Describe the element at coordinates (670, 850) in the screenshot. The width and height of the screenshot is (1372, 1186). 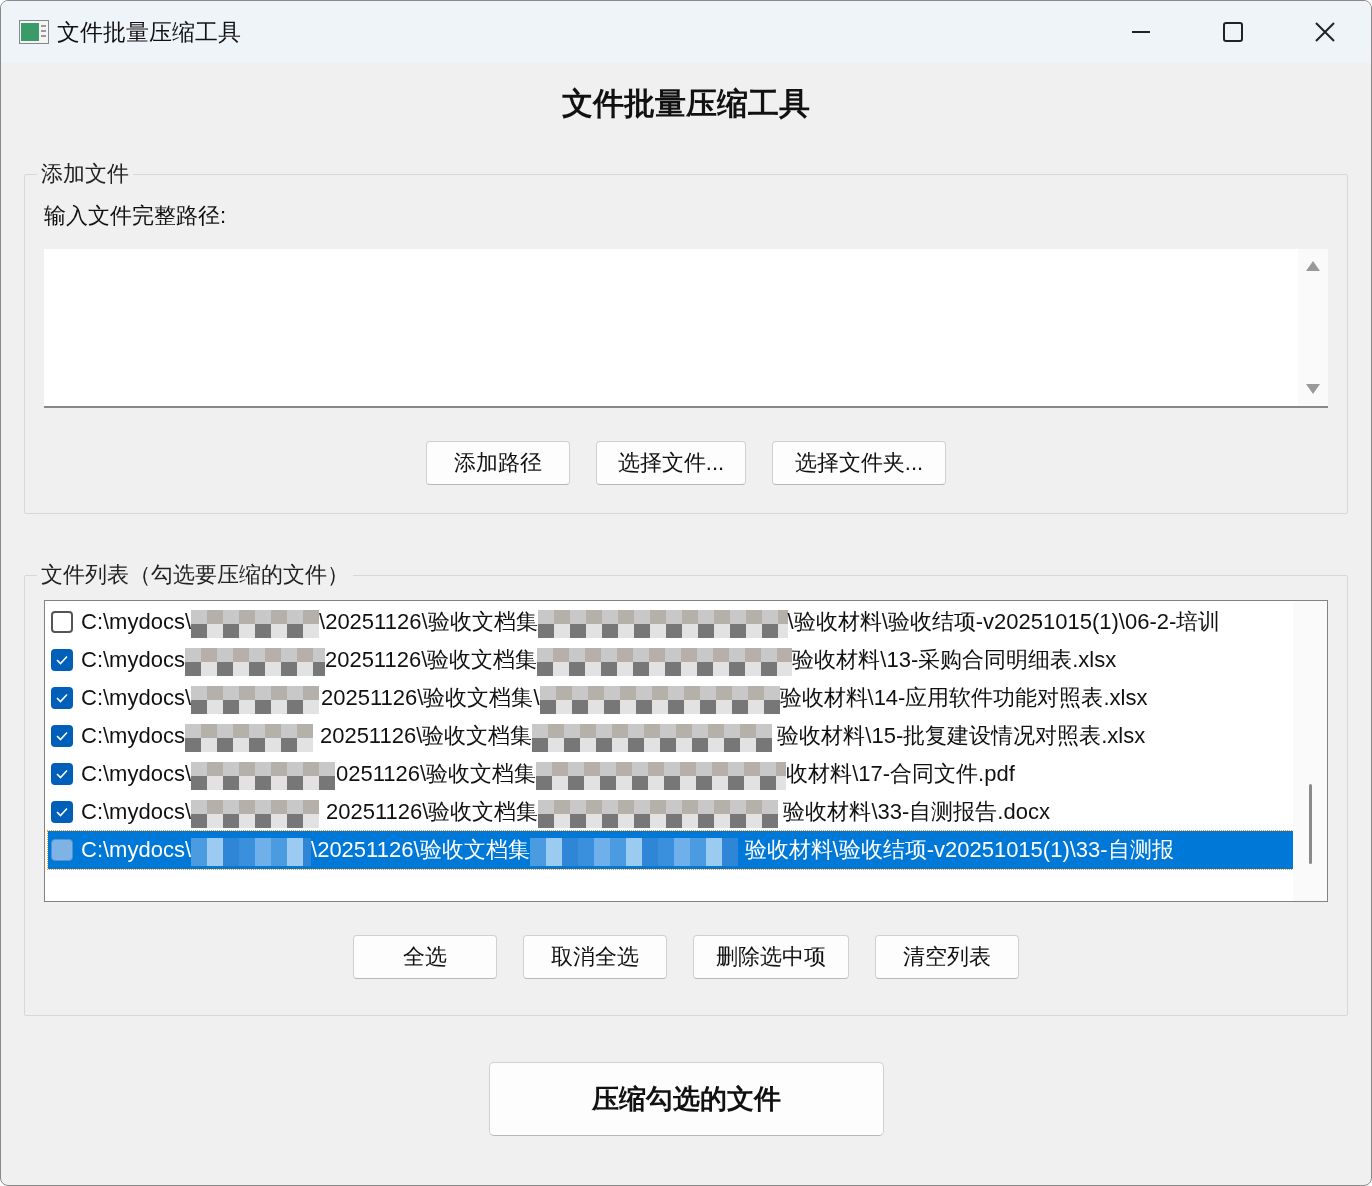
I see `file-row: C:\mydocs\ \20251126\验收文档集 验收材料\验收结项-v20251015(1)\33-自测报` at that location.